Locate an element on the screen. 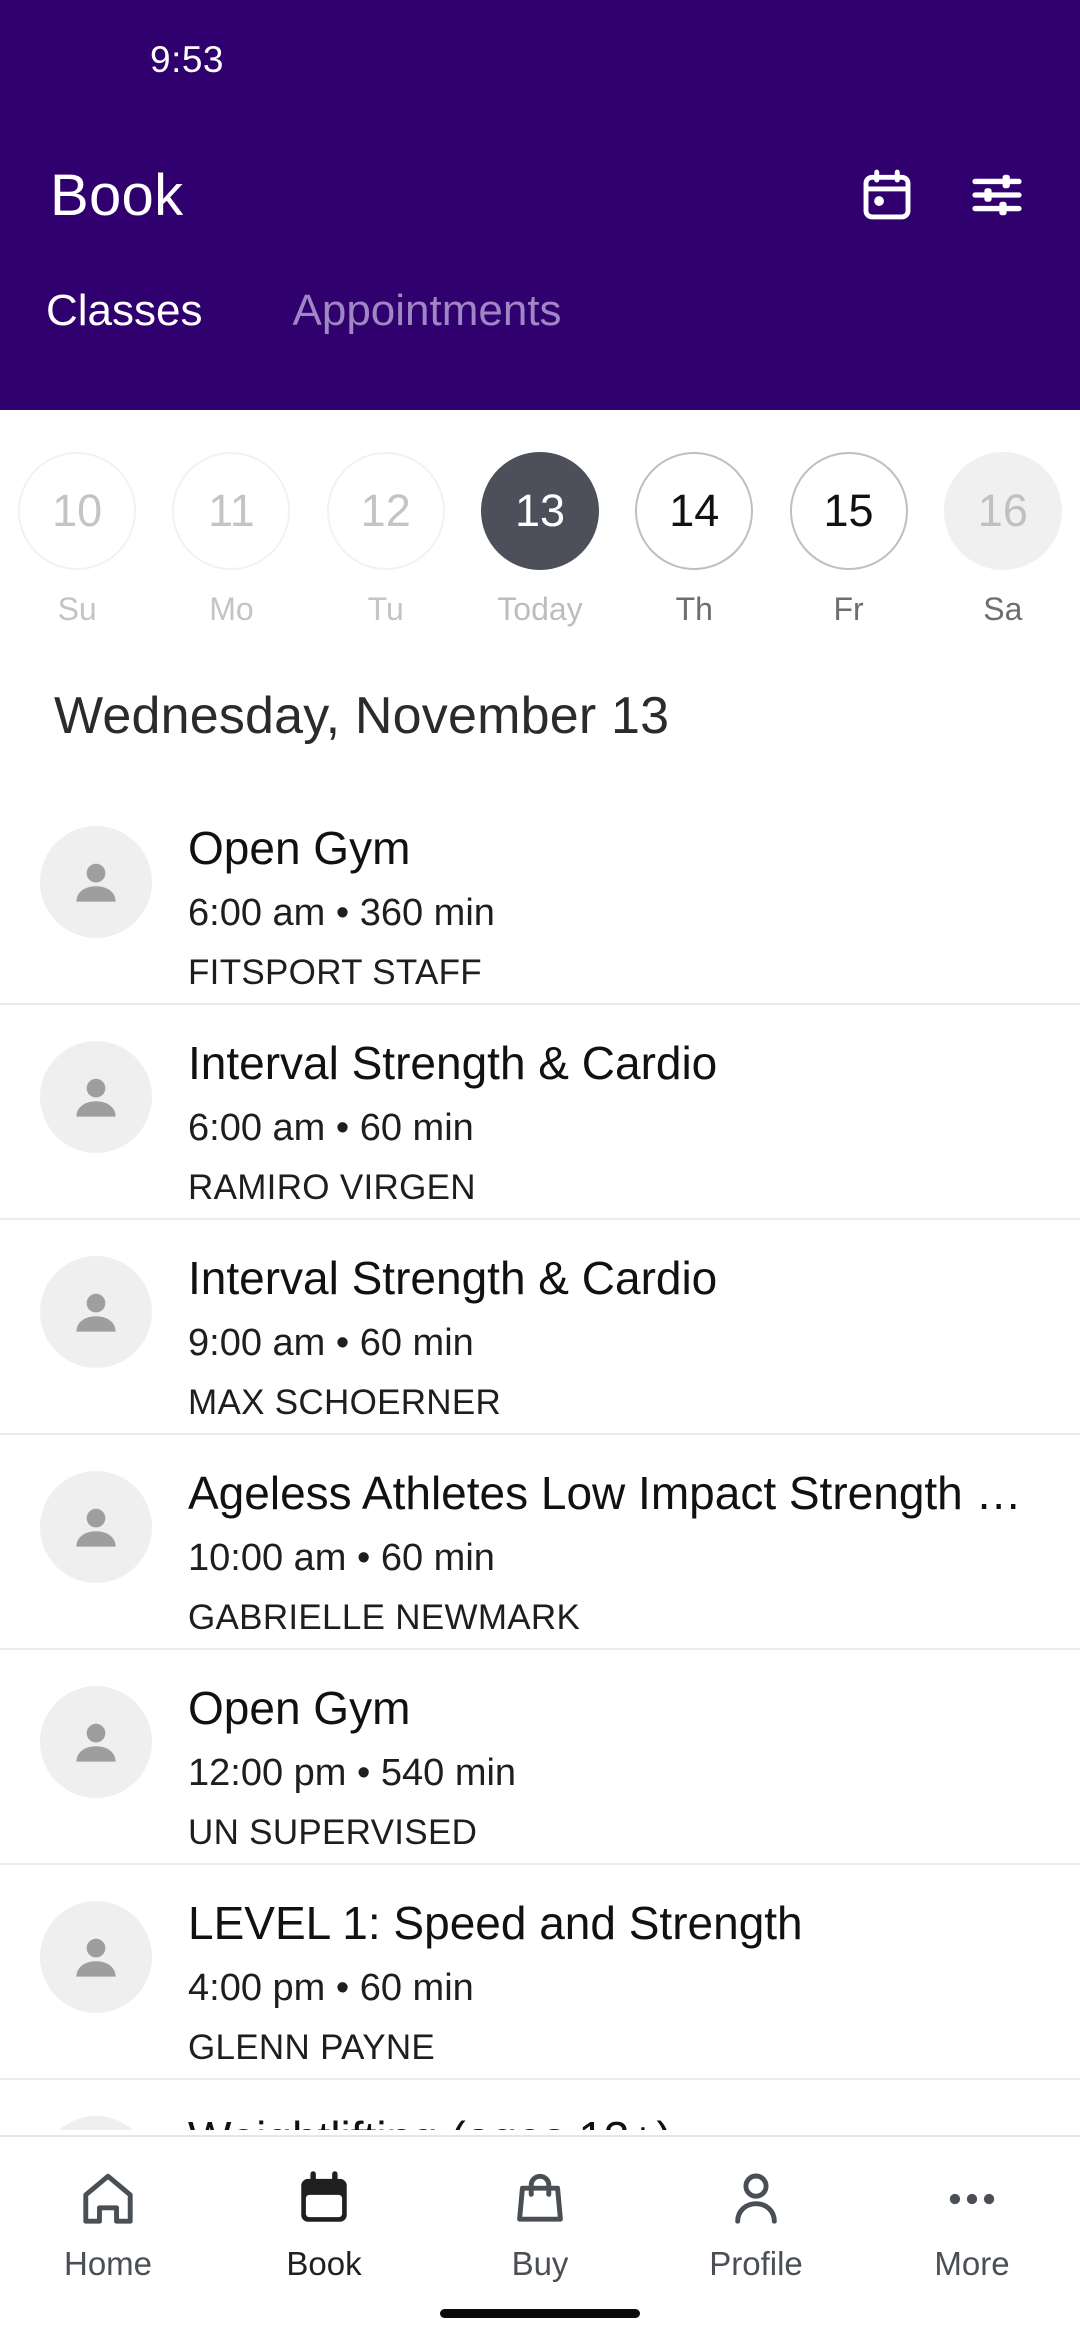 The width and height of the screenshot is (1080, 2340). selected-date-heading: Wednesday, November 13 is located at coordinates (362, 716).